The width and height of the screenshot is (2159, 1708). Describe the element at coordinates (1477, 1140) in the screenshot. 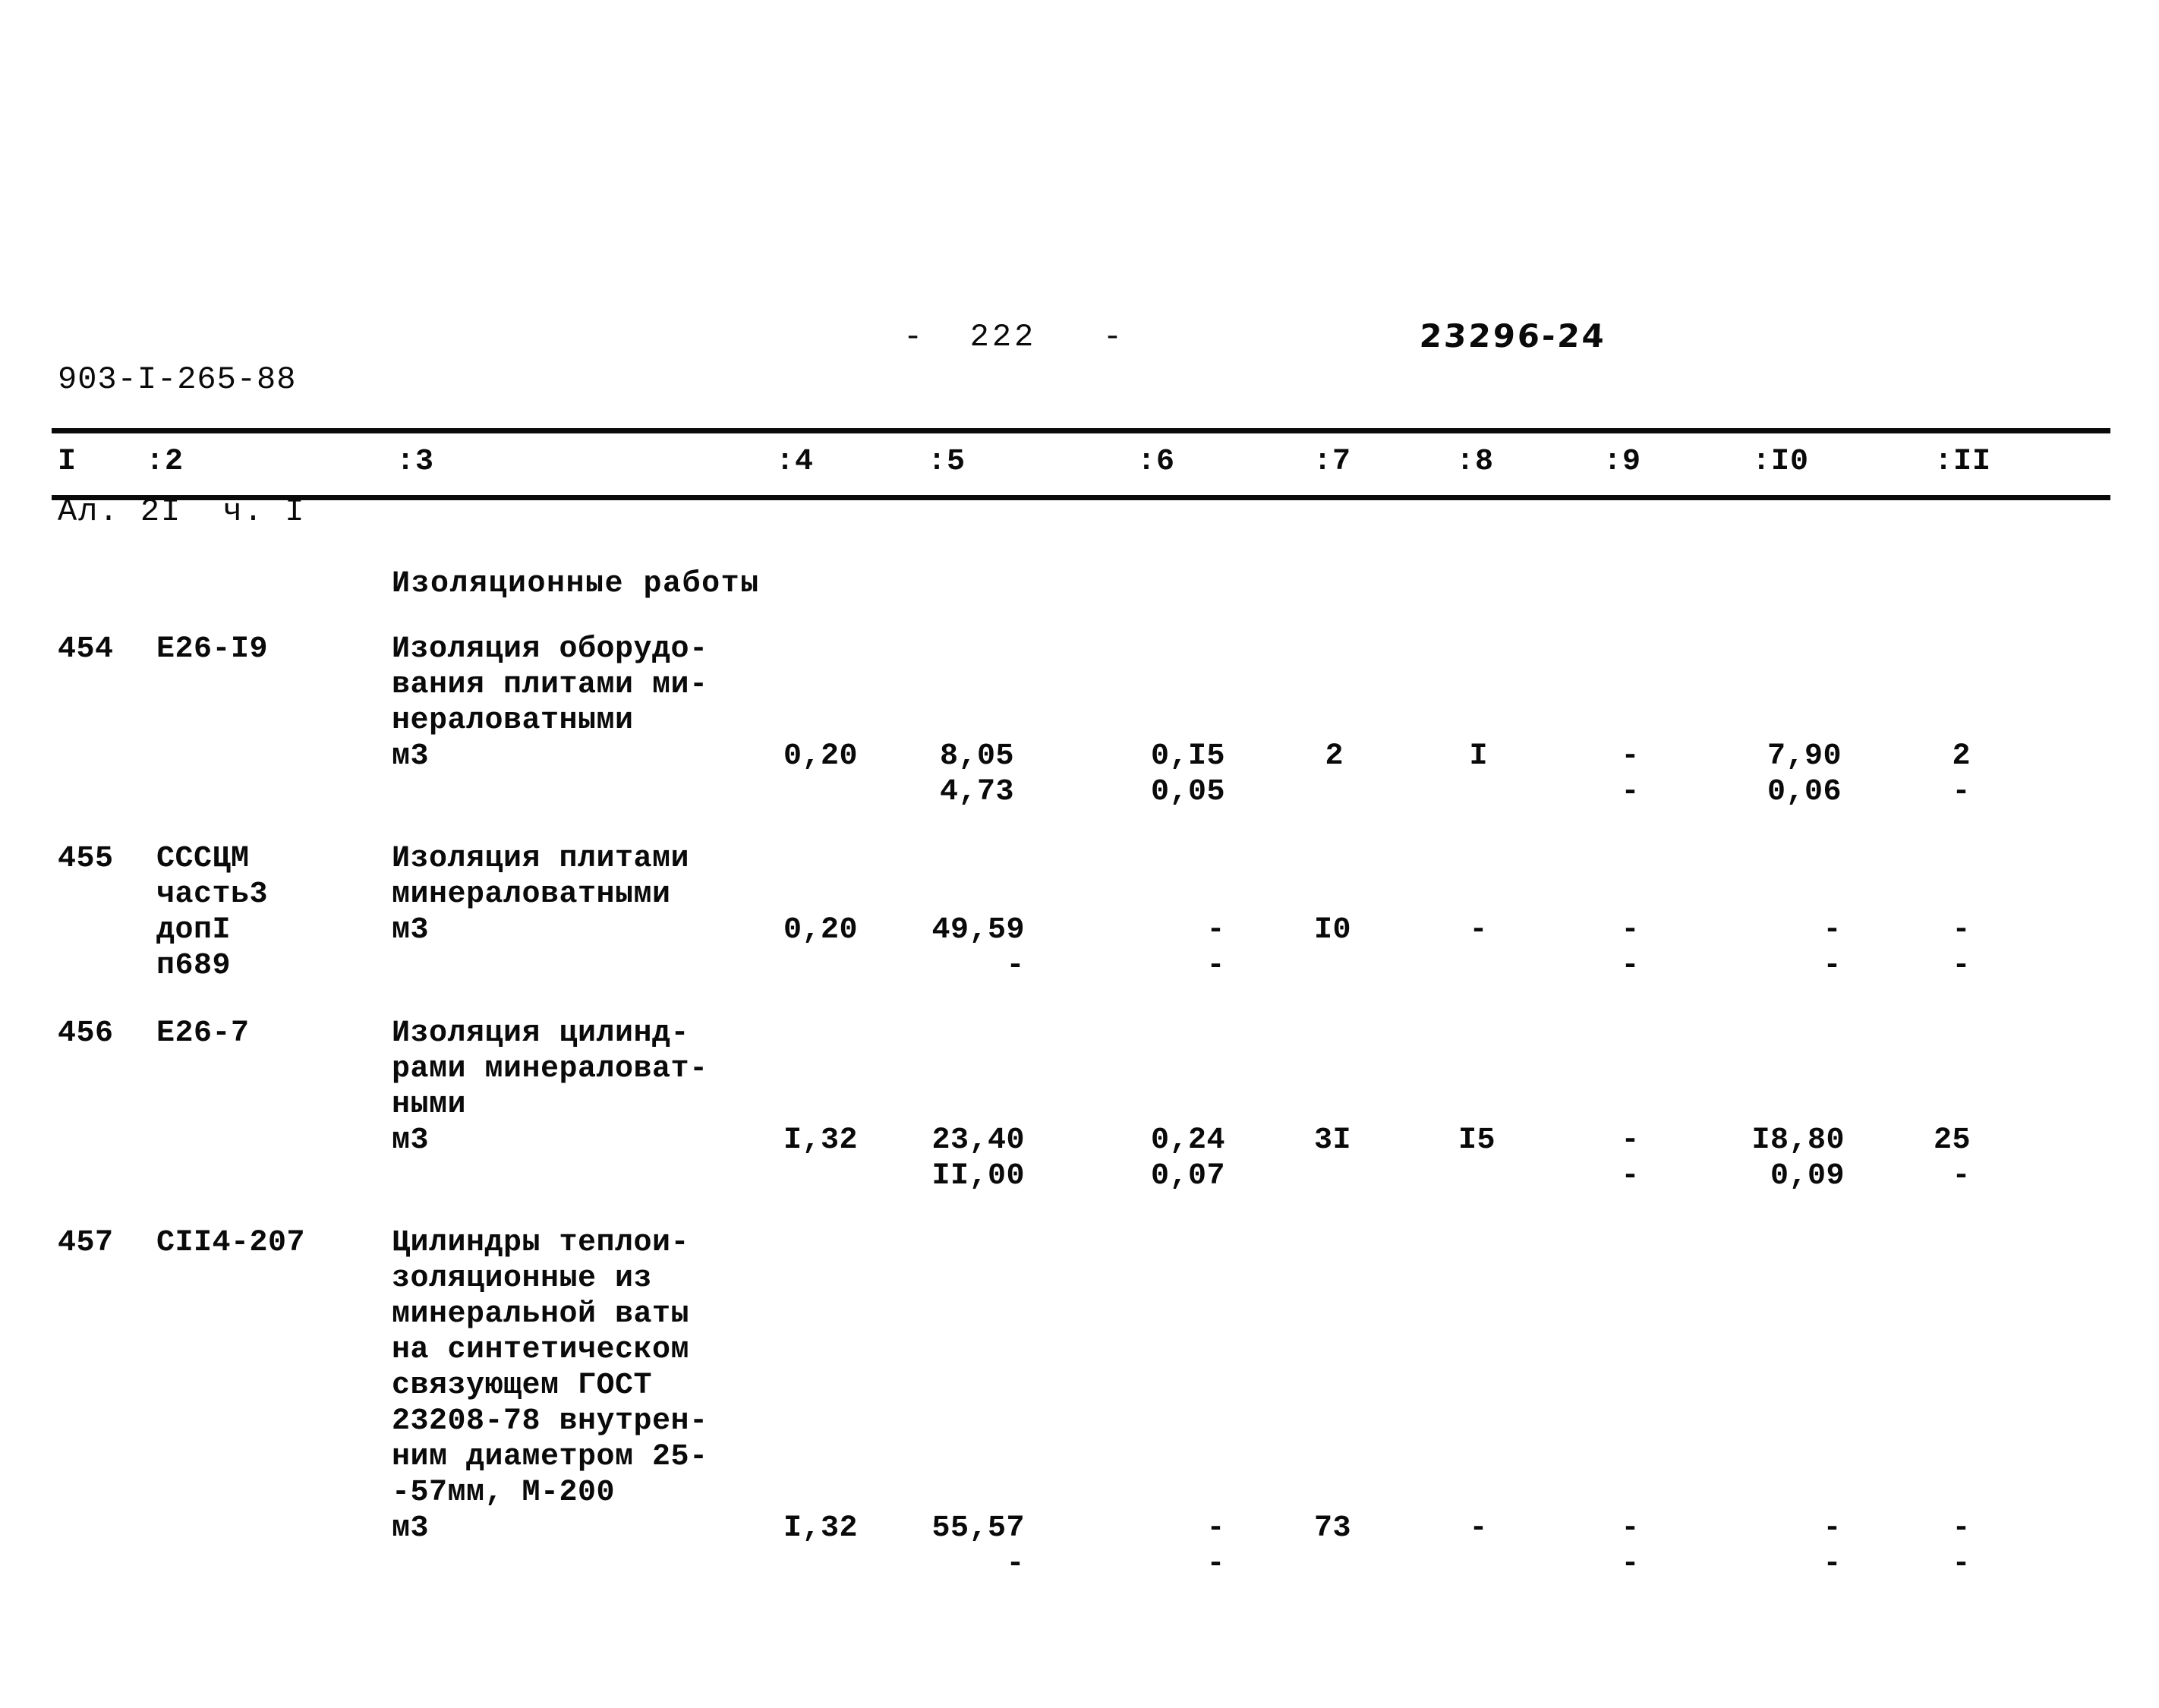

I see `cell-c8: I5` at that location.